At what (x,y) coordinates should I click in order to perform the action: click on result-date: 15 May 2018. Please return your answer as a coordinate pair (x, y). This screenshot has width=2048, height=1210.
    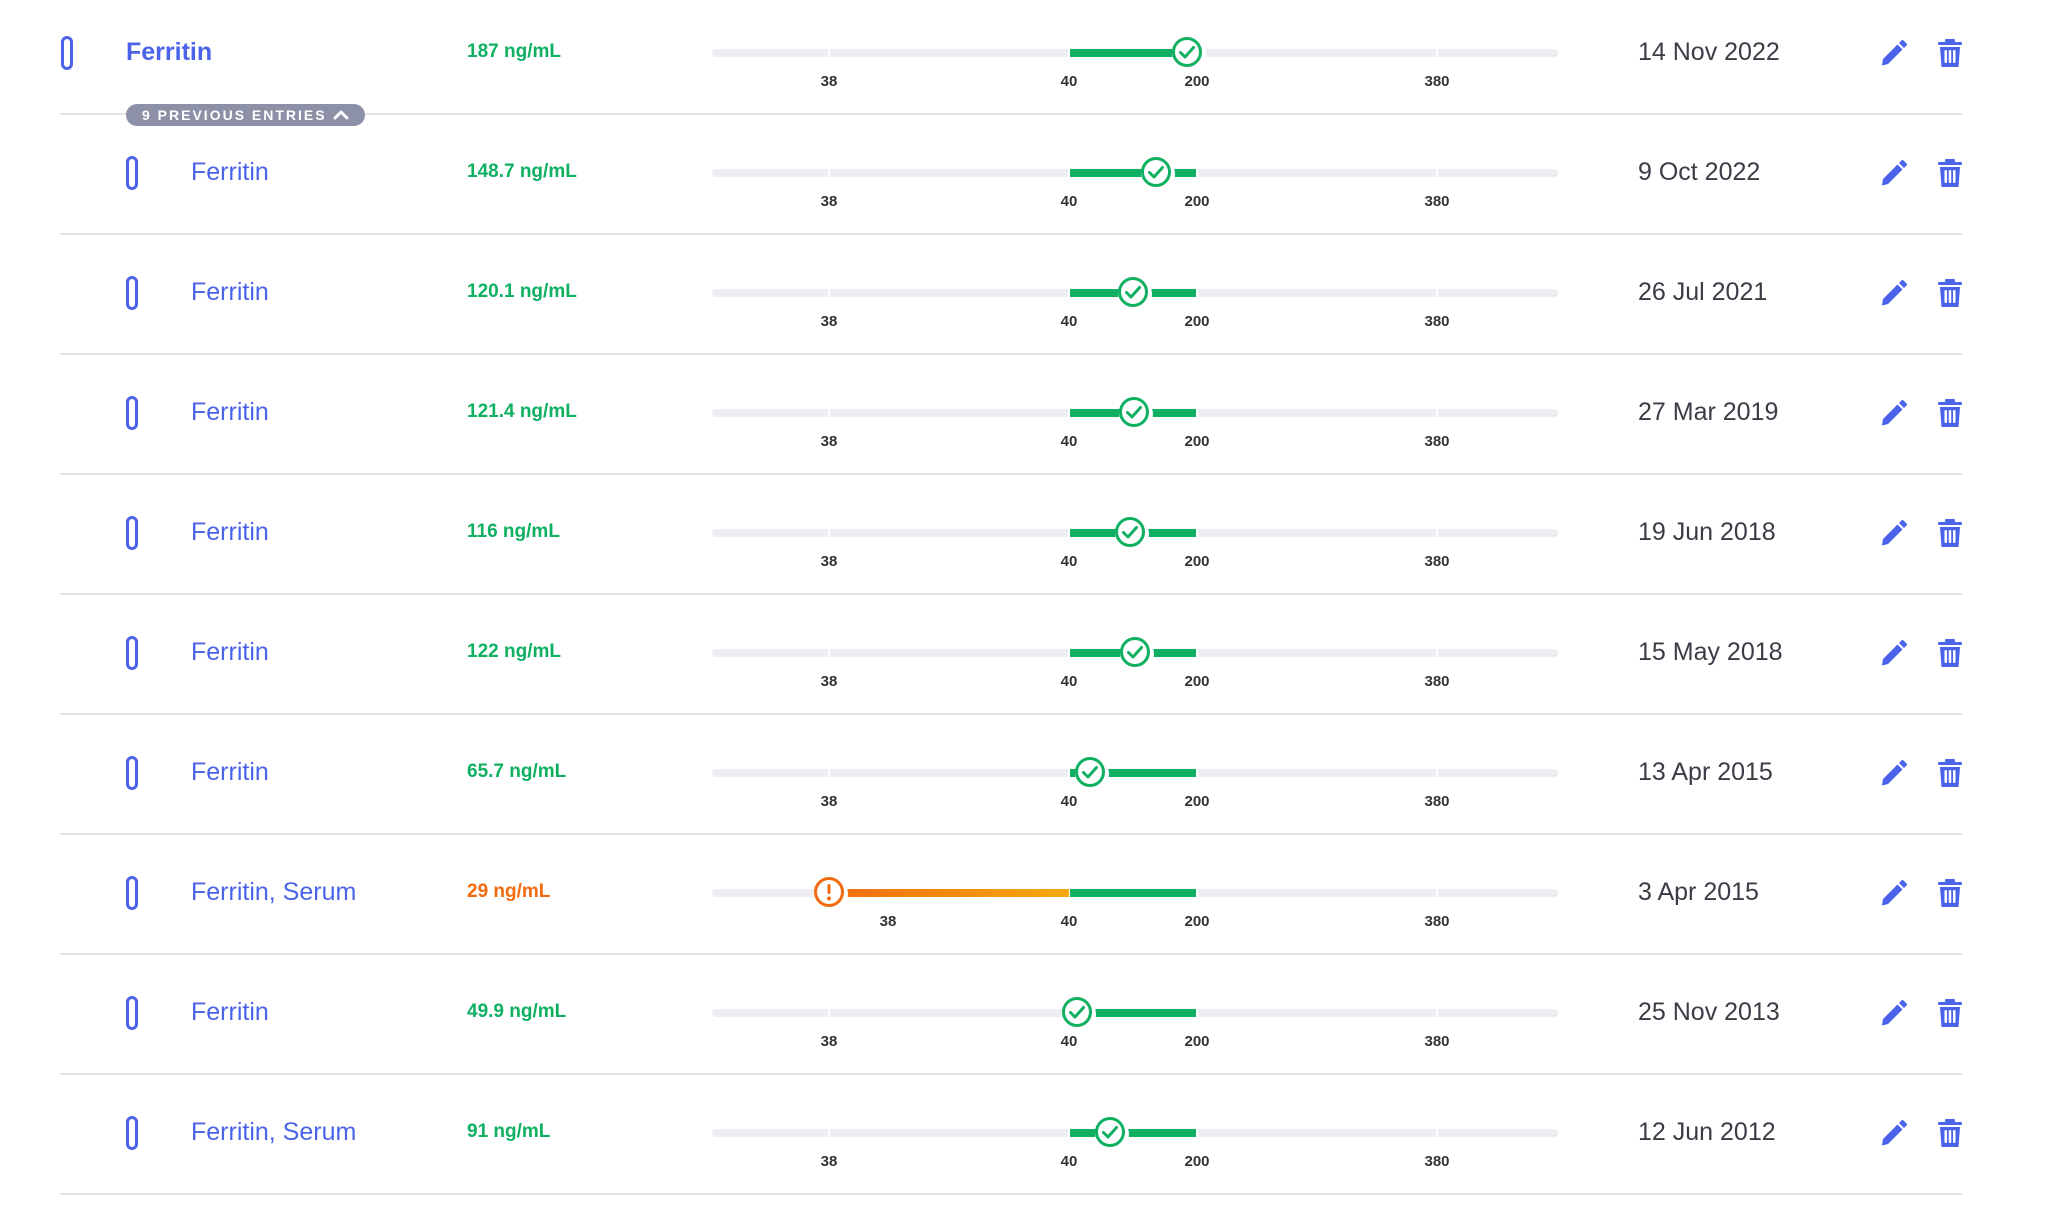
    Looking at the image, I should click on (1710, 652).